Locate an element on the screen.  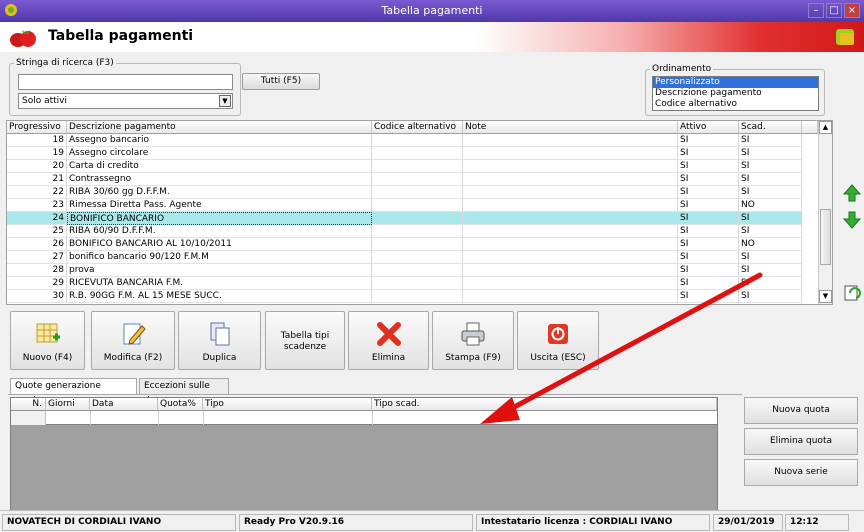
duplicate-button: Duplica is located at coordinates (219, 340).